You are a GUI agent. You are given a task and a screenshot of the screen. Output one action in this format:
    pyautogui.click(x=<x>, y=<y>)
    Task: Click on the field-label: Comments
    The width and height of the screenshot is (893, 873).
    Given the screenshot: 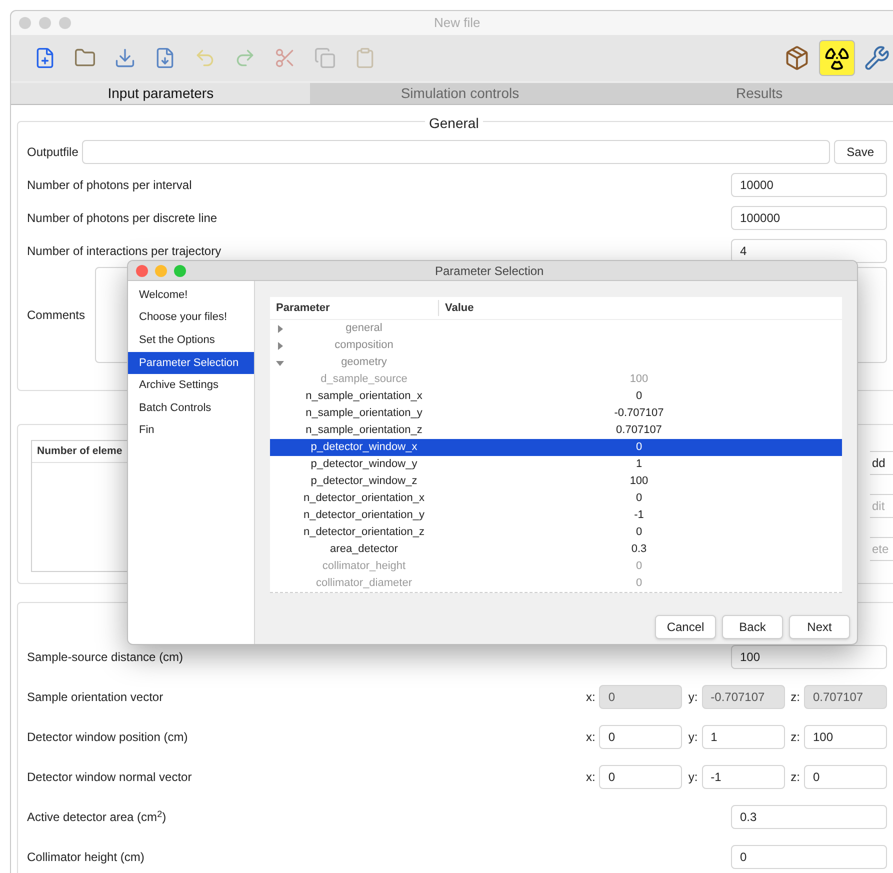 What is the action you would take?
    pyautogui.click(x=56, y=315)
    